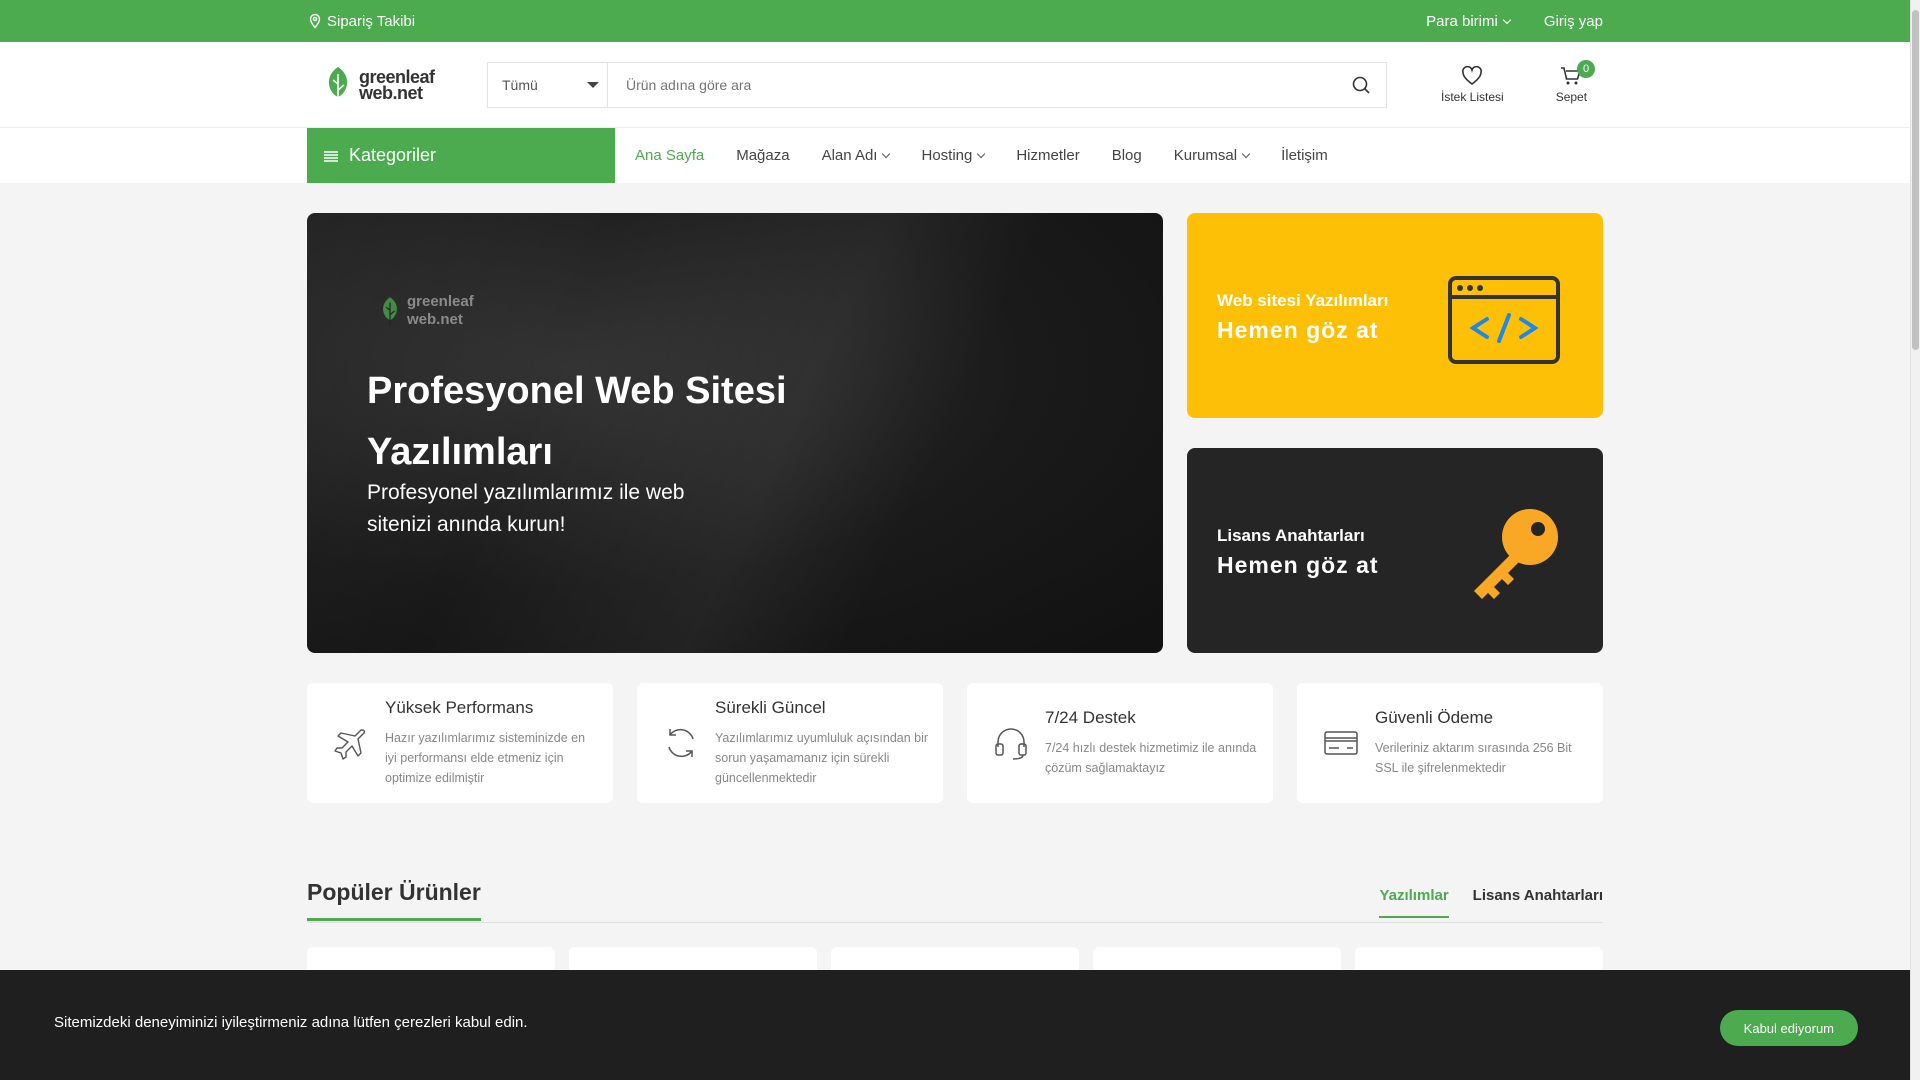 The height and width of the screenshot is (1080, 1920). I want to click on headset-icon, so click(1011, 744).